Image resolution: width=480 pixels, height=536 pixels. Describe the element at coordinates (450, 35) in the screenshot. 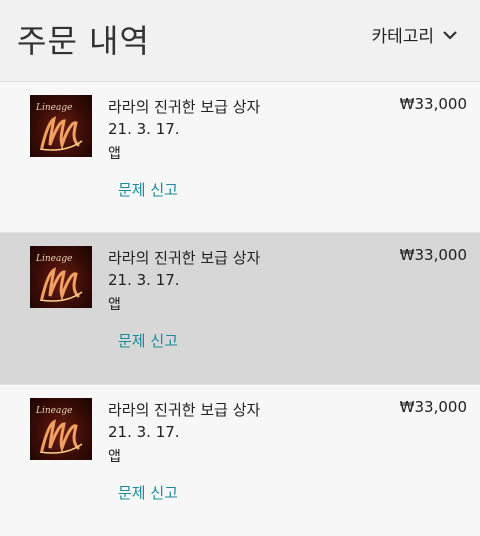

I see `chevron-down-icon` at that location.